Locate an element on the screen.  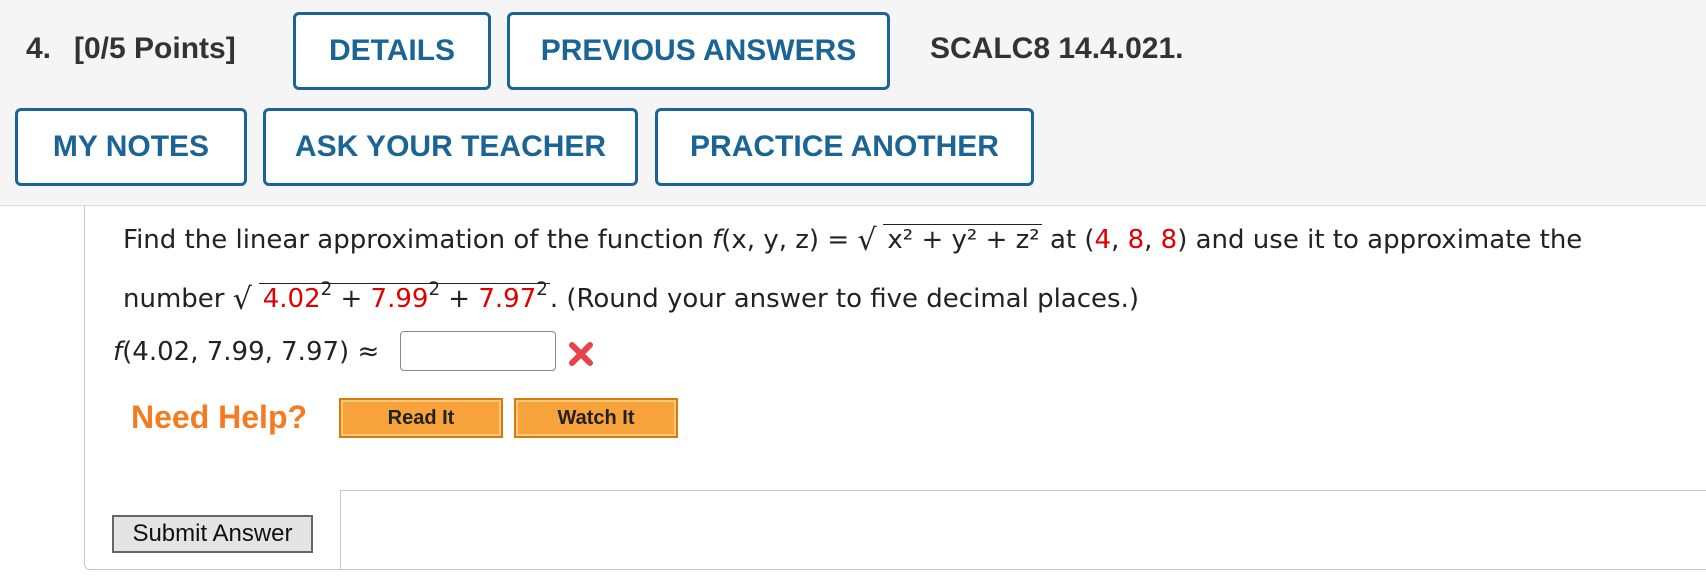
function-radicand: x² + y² + z² is located at coordinates (962, 239).